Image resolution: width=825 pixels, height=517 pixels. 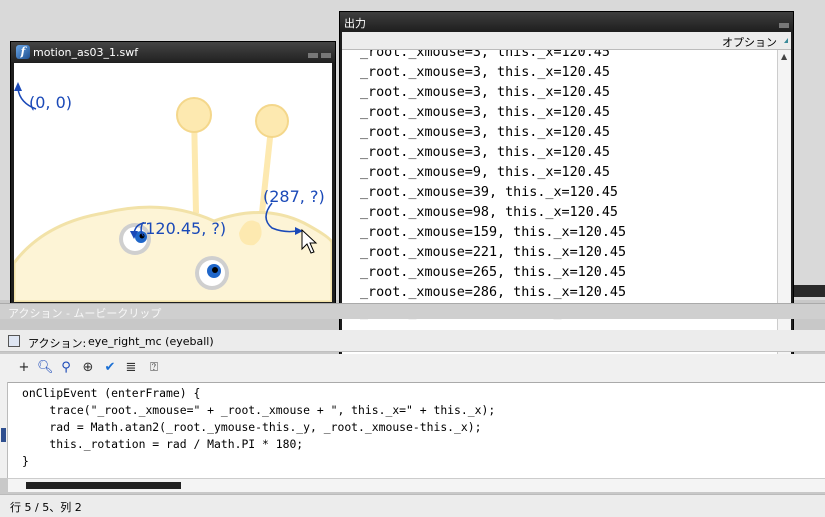 I want to click on output-window-buttons, so click(x=782, y=24).